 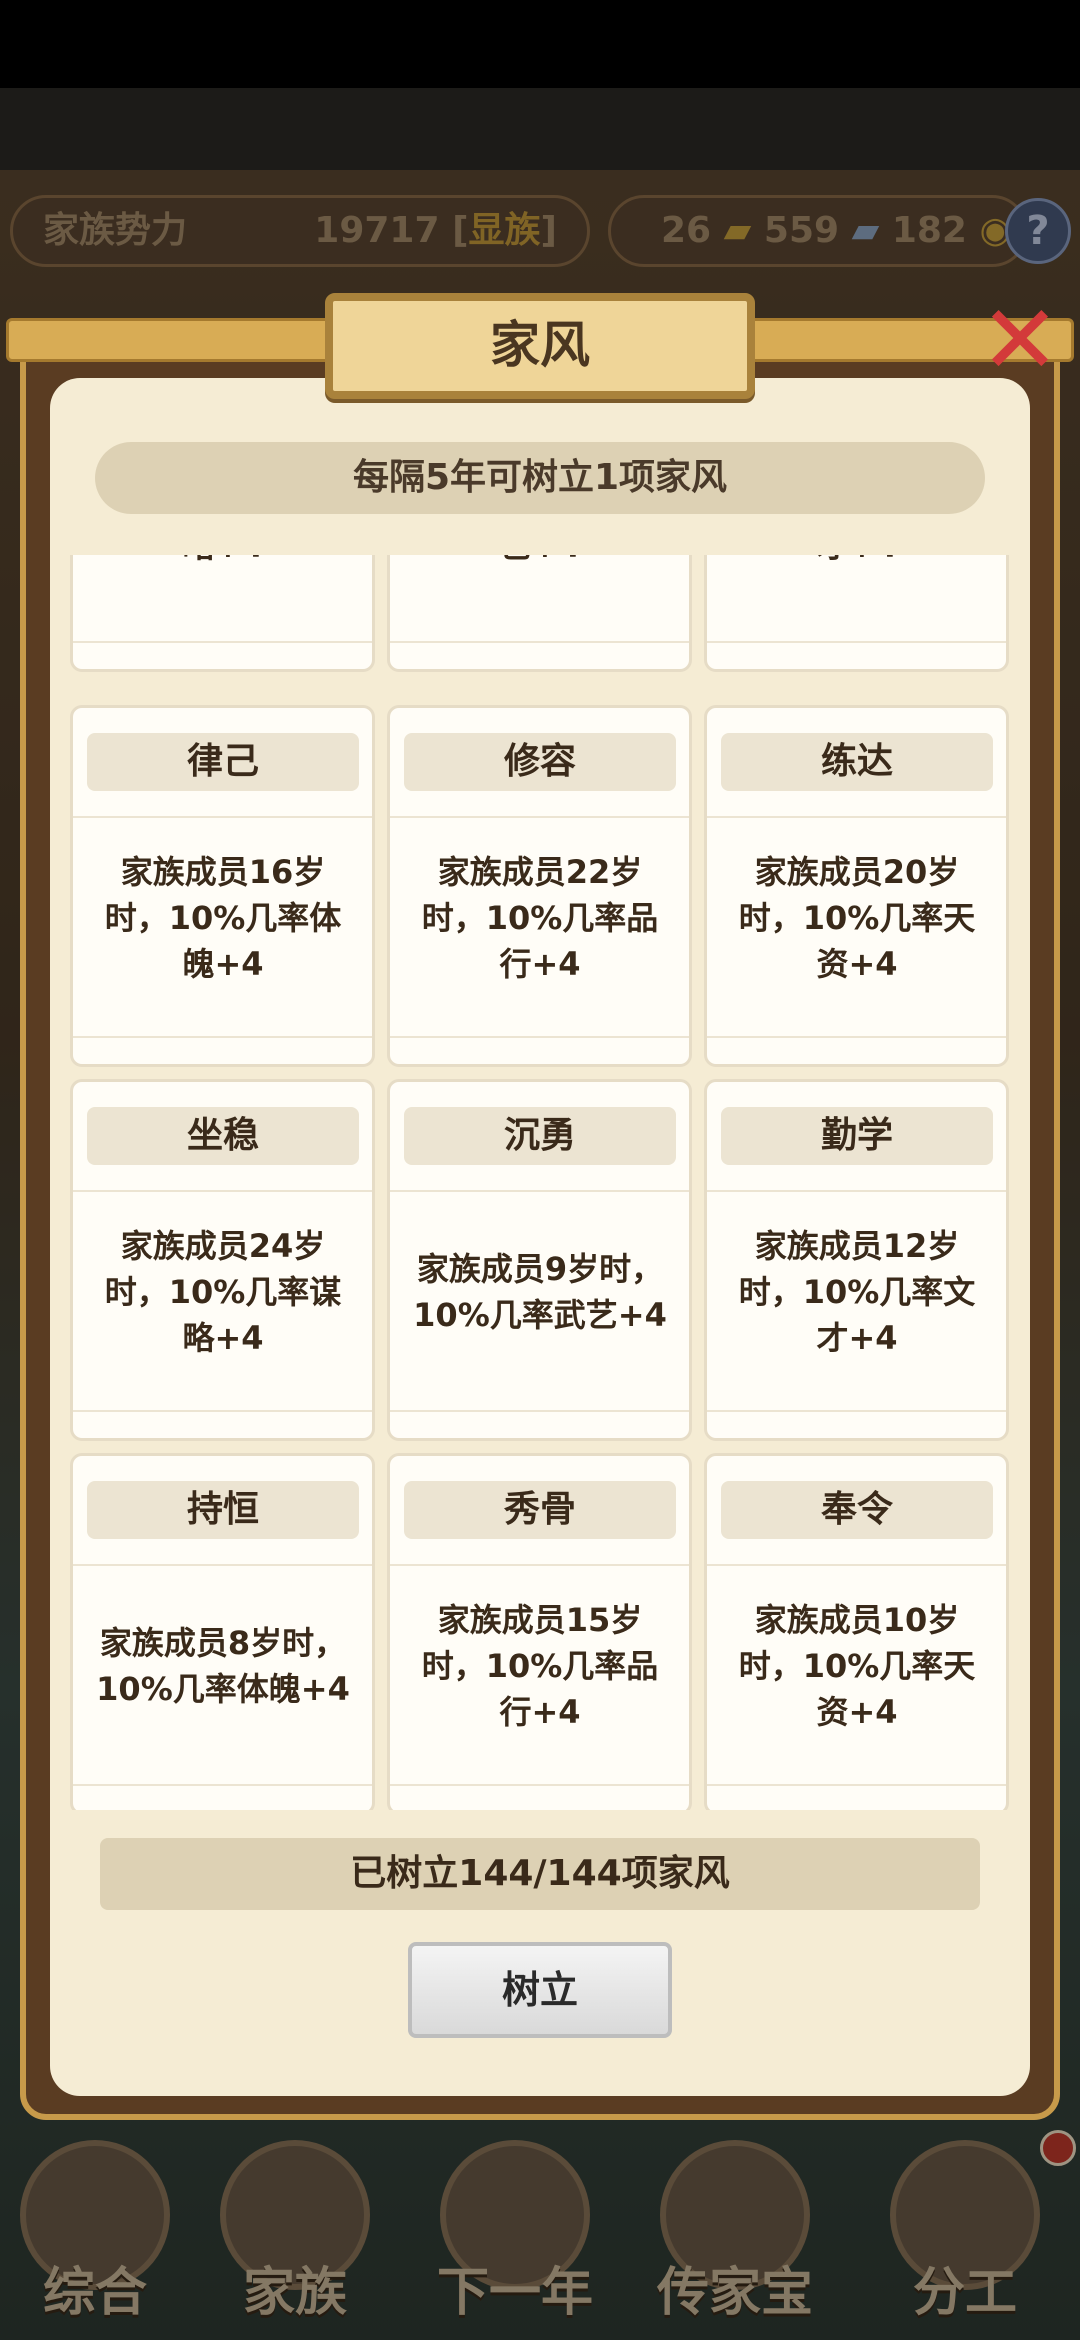 I want to click on card-title: 奉令, so click(x=857, y=1510).